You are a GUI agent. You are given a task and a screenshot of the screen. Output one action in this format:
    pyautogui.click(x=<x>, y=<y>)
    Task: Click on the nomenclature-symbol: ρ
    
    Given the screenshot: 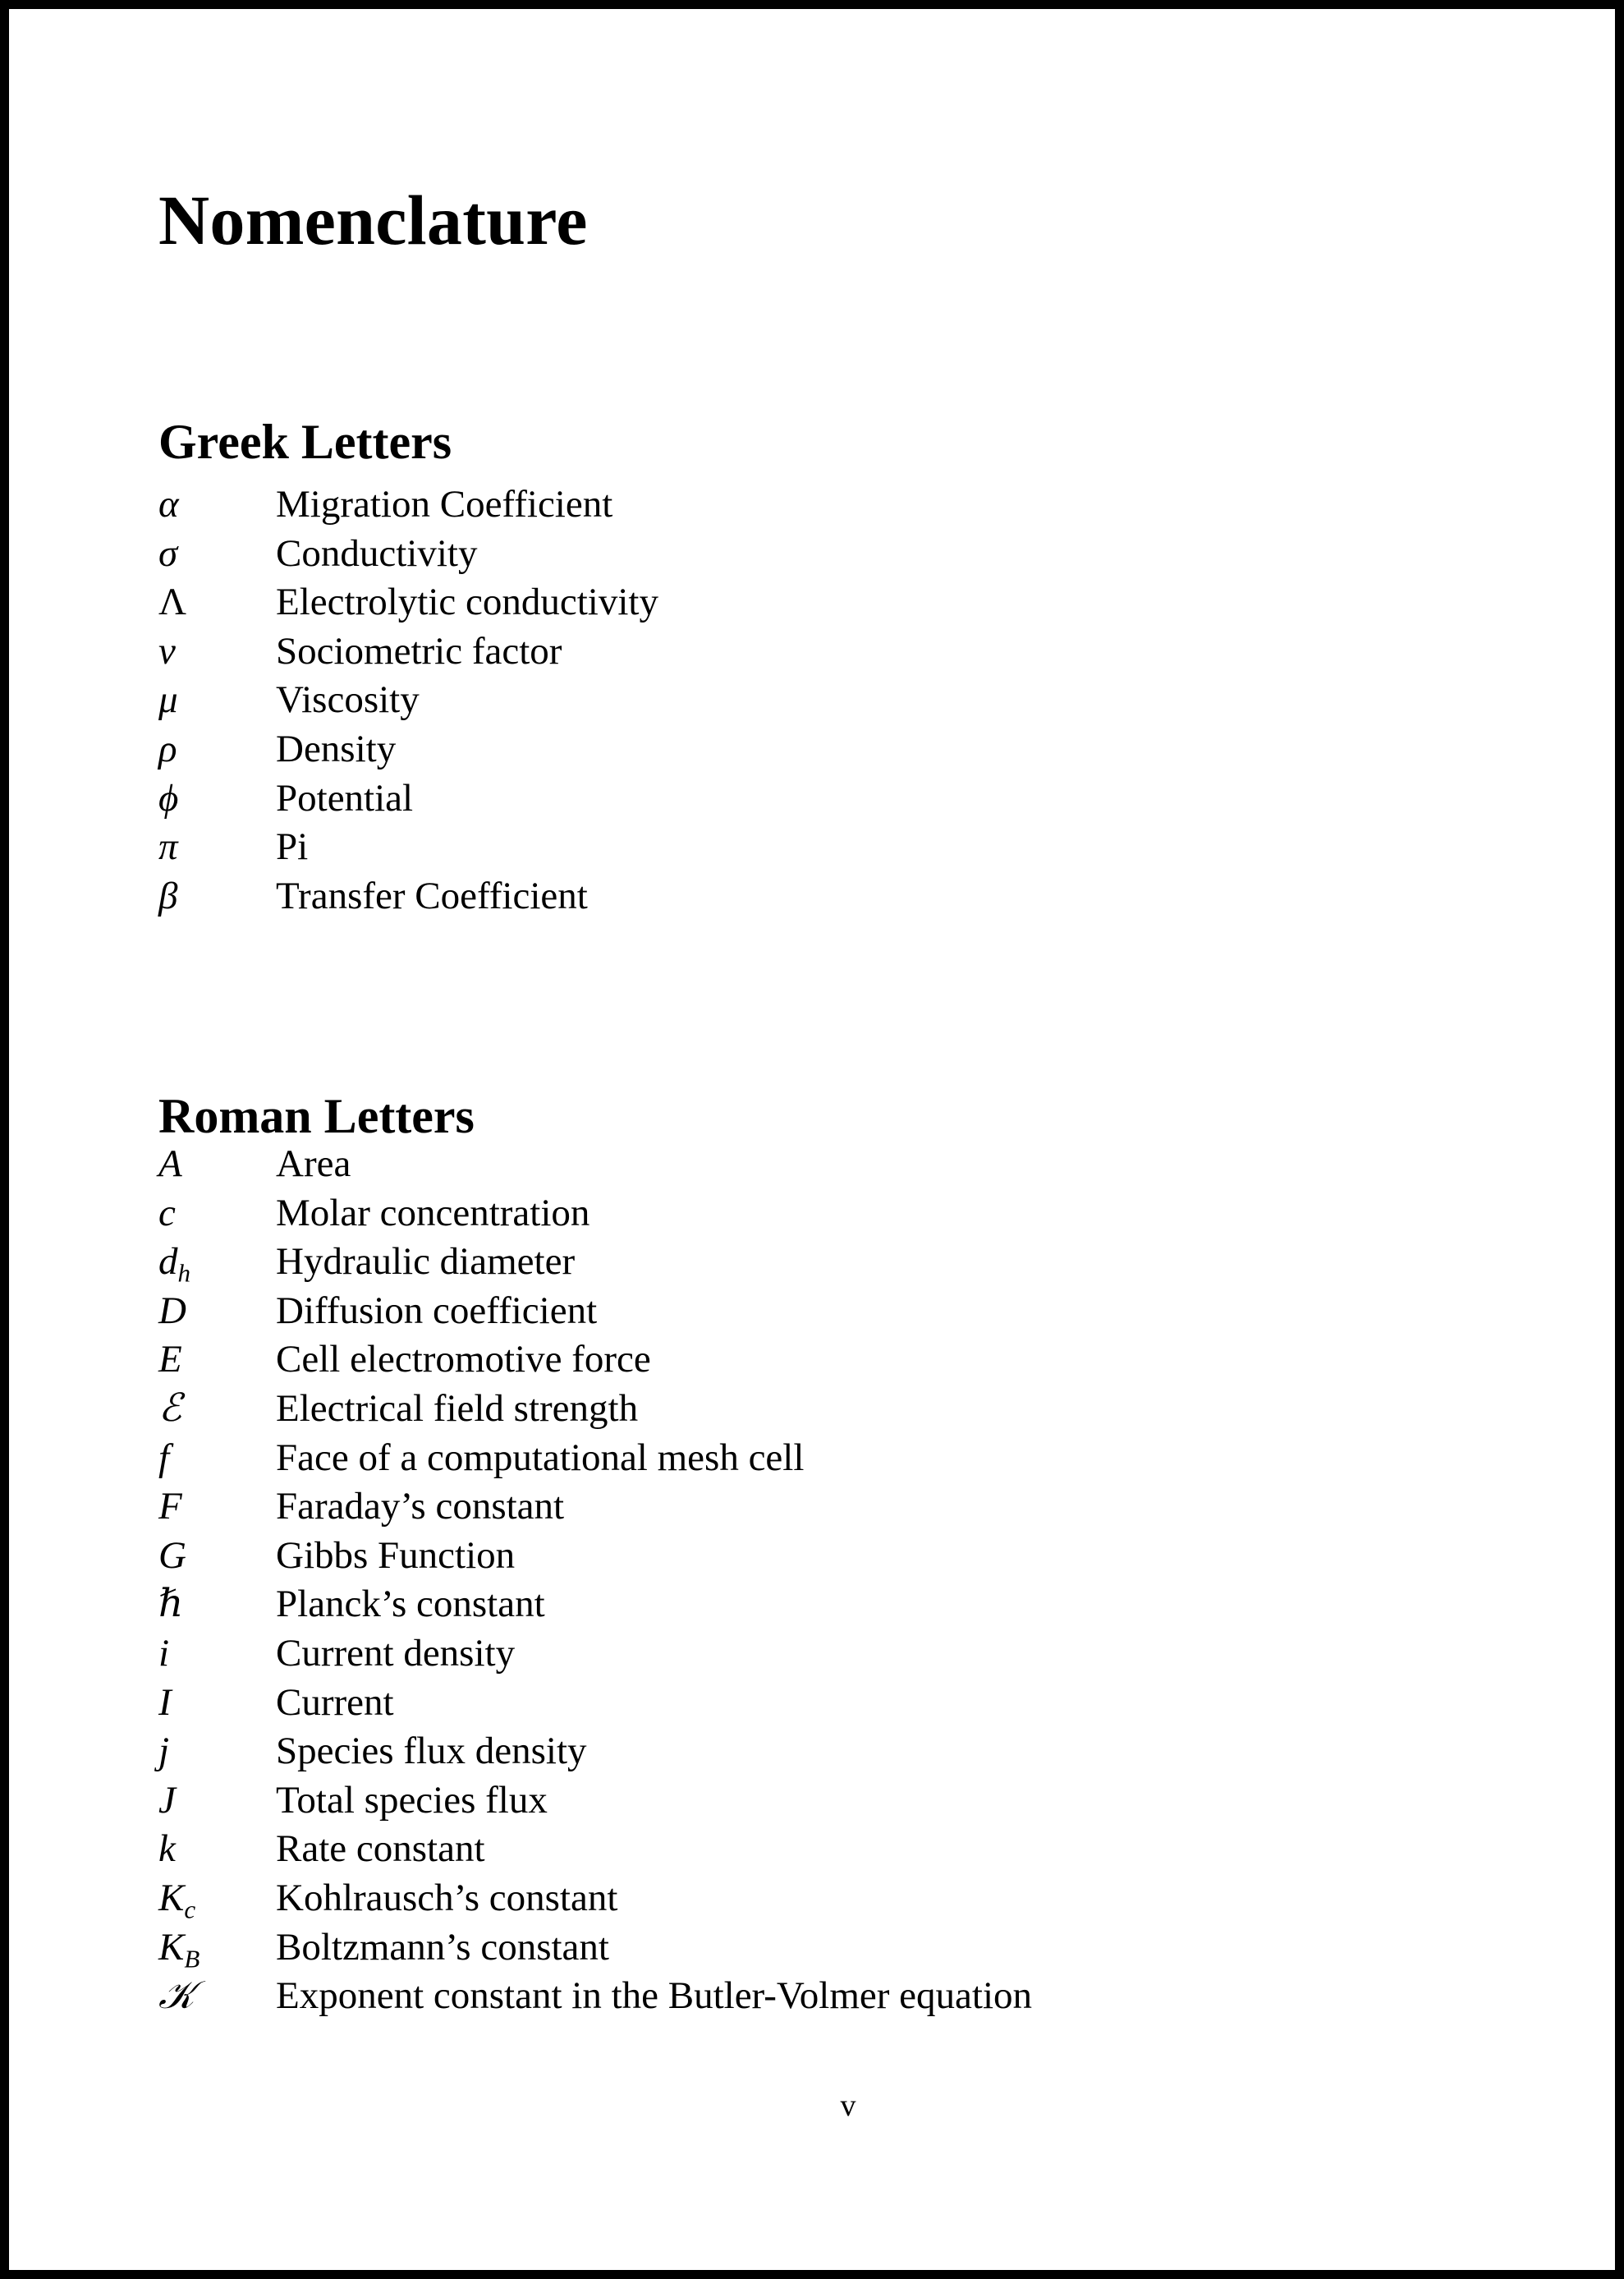 What is the action you would take?
    pyautogui.click(x=167, y=749)
    